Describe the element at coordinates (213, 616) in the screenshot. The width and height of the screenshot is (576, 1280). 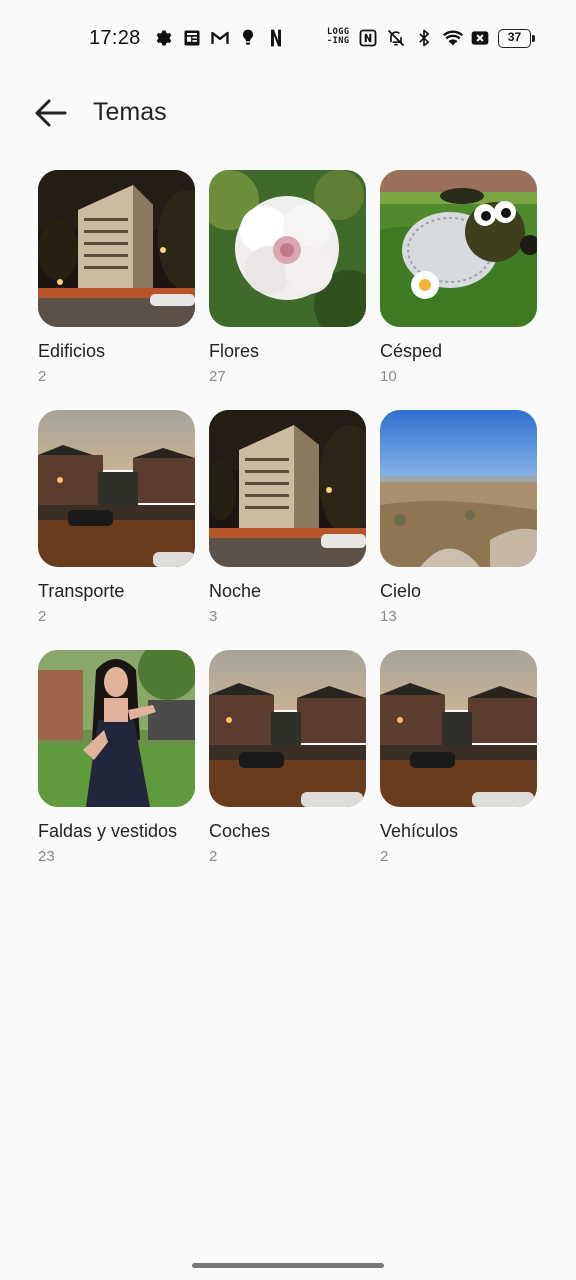
I see `topic-count: 3` at that location.